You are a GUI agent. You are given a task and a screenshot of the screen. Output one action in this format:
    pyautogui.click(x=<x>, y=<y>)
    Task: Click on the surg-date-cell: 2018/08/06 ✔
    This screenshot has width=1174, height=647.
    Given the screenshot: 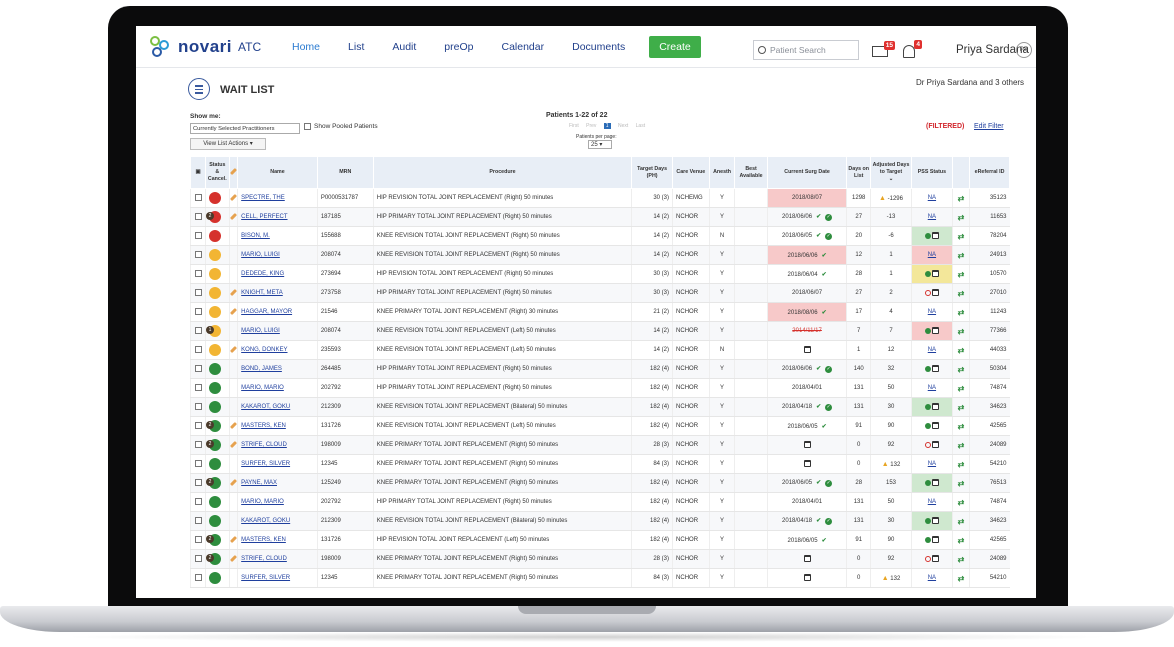 What is the action you would take?
    pyautogui.click(x=806, y=312)
    